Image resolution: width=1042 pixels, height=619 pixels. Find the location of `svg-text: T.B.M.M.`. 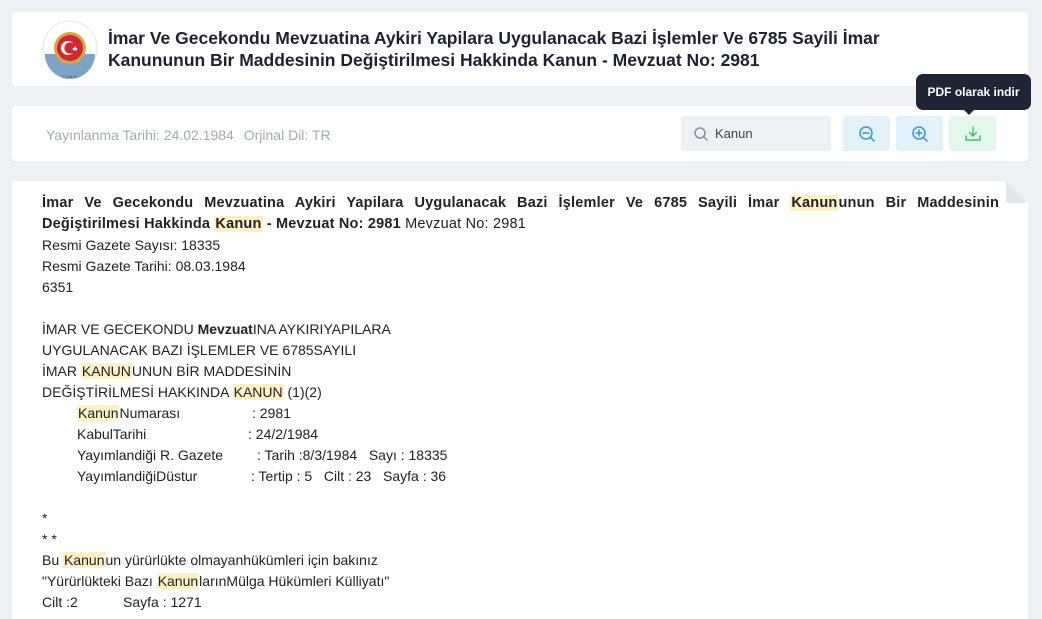

svg-text: T.B.M.M. is located at coordinates (70, 76).